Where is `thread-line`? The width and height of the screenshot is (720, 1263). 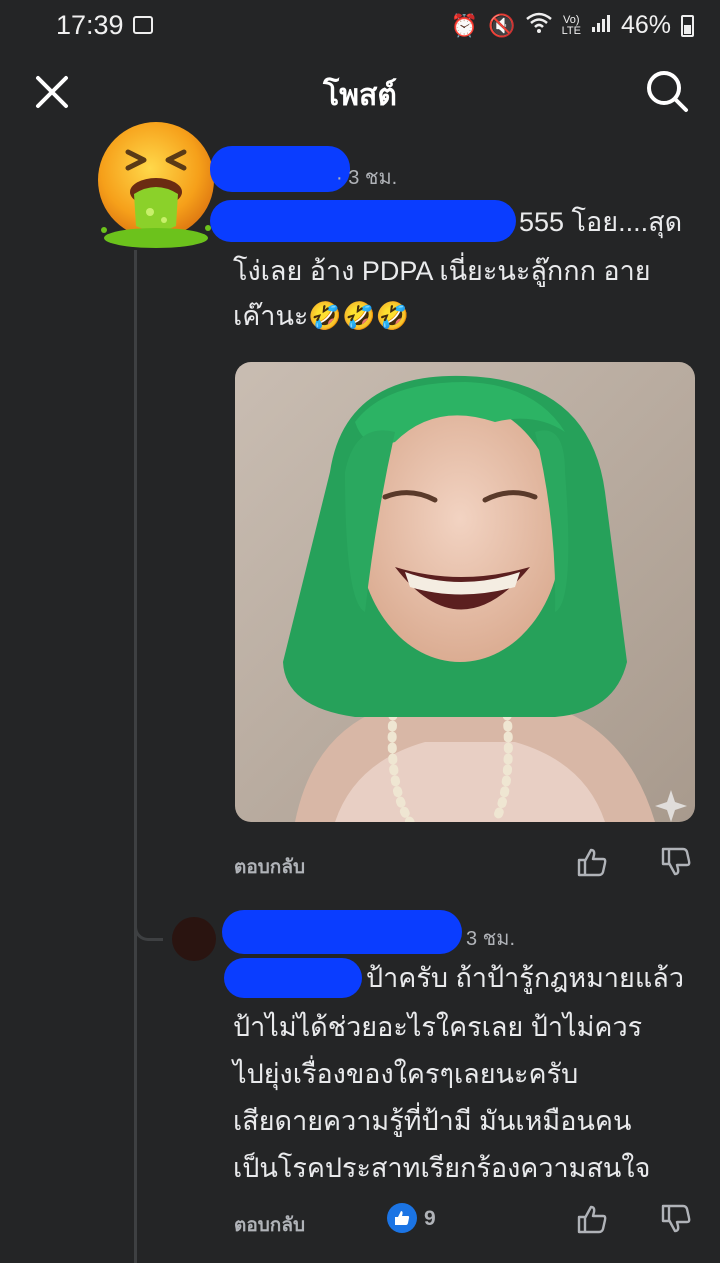
thread-line is located at coordinates (135, 756).